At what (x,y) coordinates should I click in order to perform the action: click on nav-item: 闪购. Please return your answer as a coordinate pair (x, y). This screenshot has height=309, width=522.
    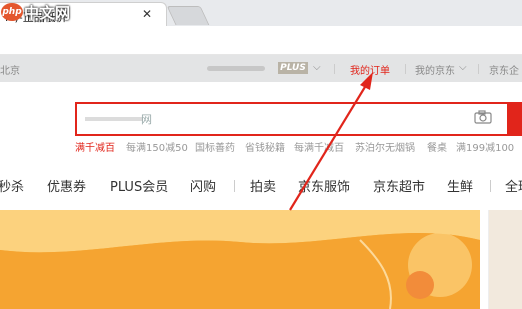
    Looking at the image, I should click on (203, 185).